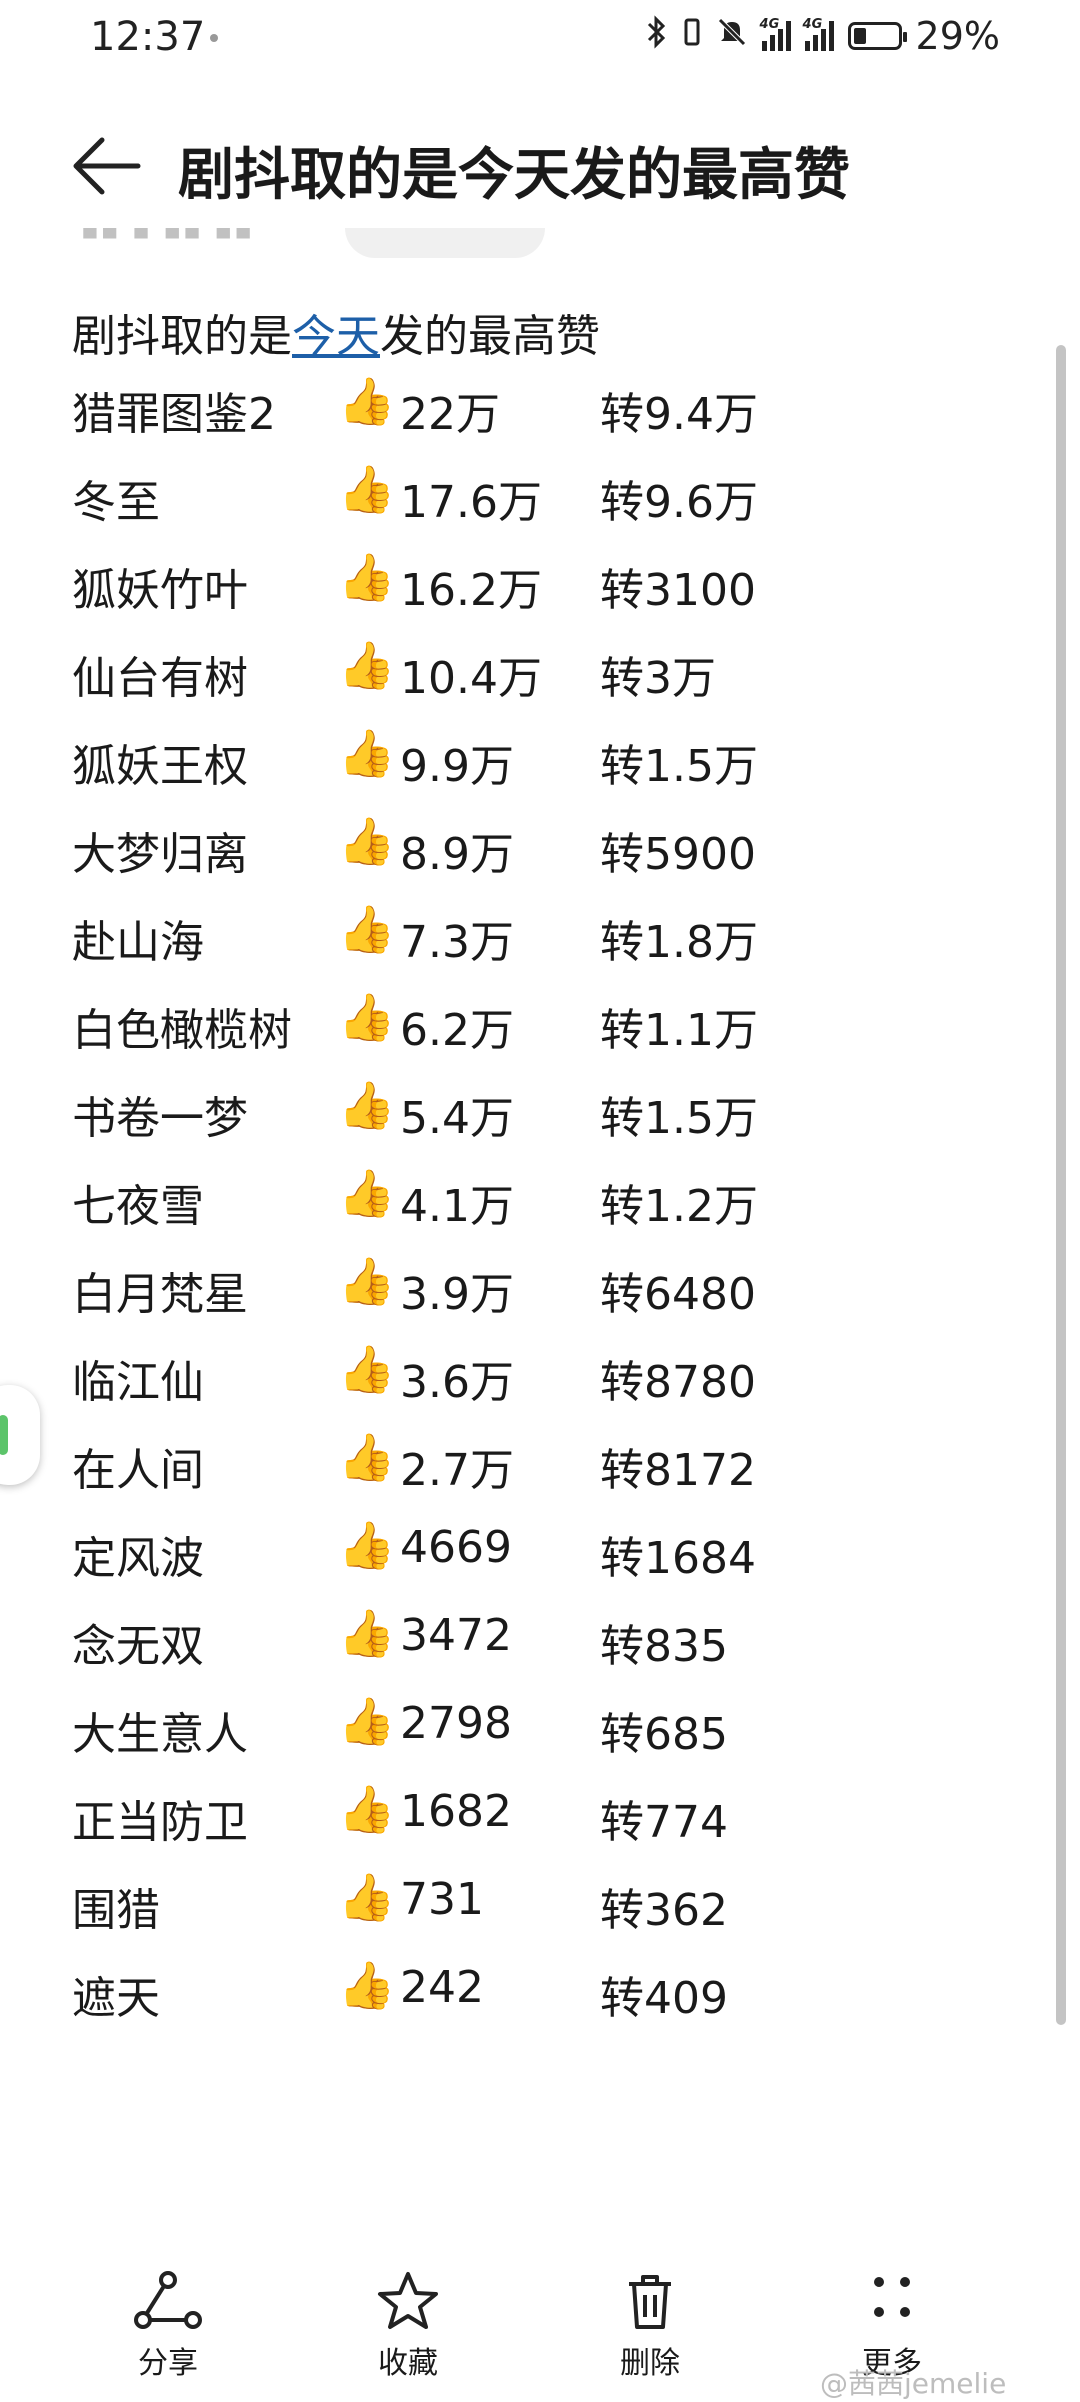 The image size is (1080, 2402). Describe the element at coordinates (160, 678) in the screenshot. I see `drama-title: 仙台有树` at that location.